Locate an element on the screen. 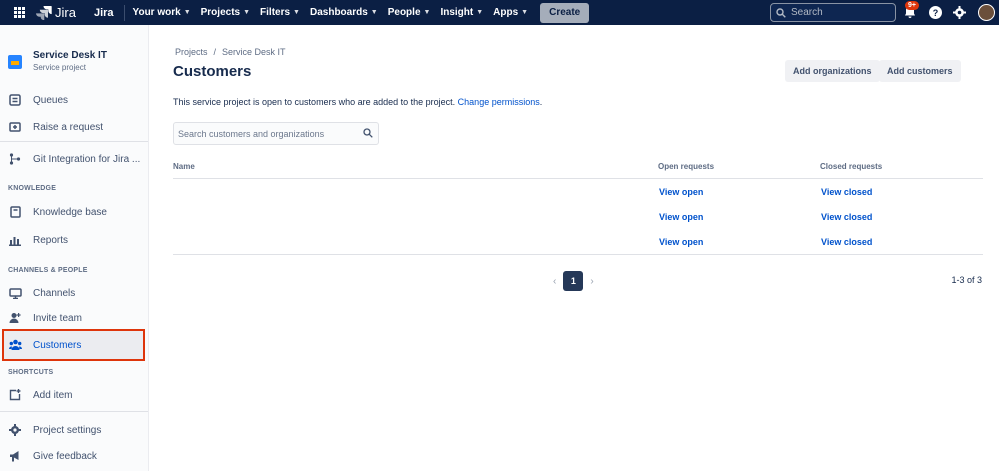 This screenshot has width=999, height=471. sidebar-item-label: Give feedback is located at coordinates (65, 456).